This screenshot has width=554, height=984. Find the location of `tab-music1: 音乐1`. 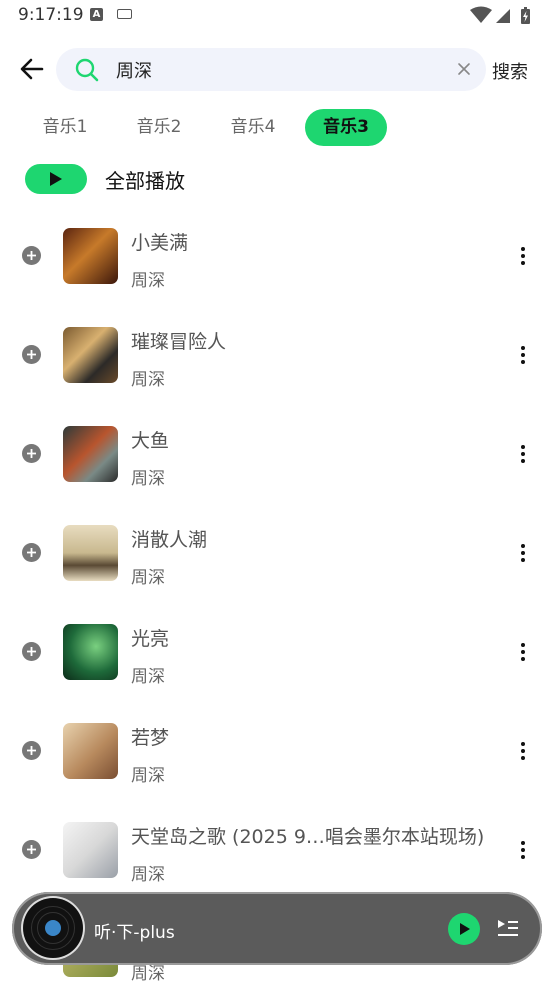

tab-music1: 音乐1 is located at coordinates (65, 127).